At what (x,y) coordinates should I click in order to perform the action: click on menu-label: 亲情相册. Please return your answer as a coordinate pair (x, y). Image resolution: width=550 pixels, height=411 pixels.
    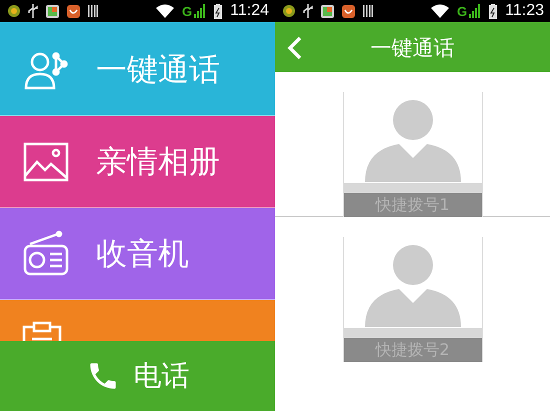
    Looking at the image, I should click on (158, 162).